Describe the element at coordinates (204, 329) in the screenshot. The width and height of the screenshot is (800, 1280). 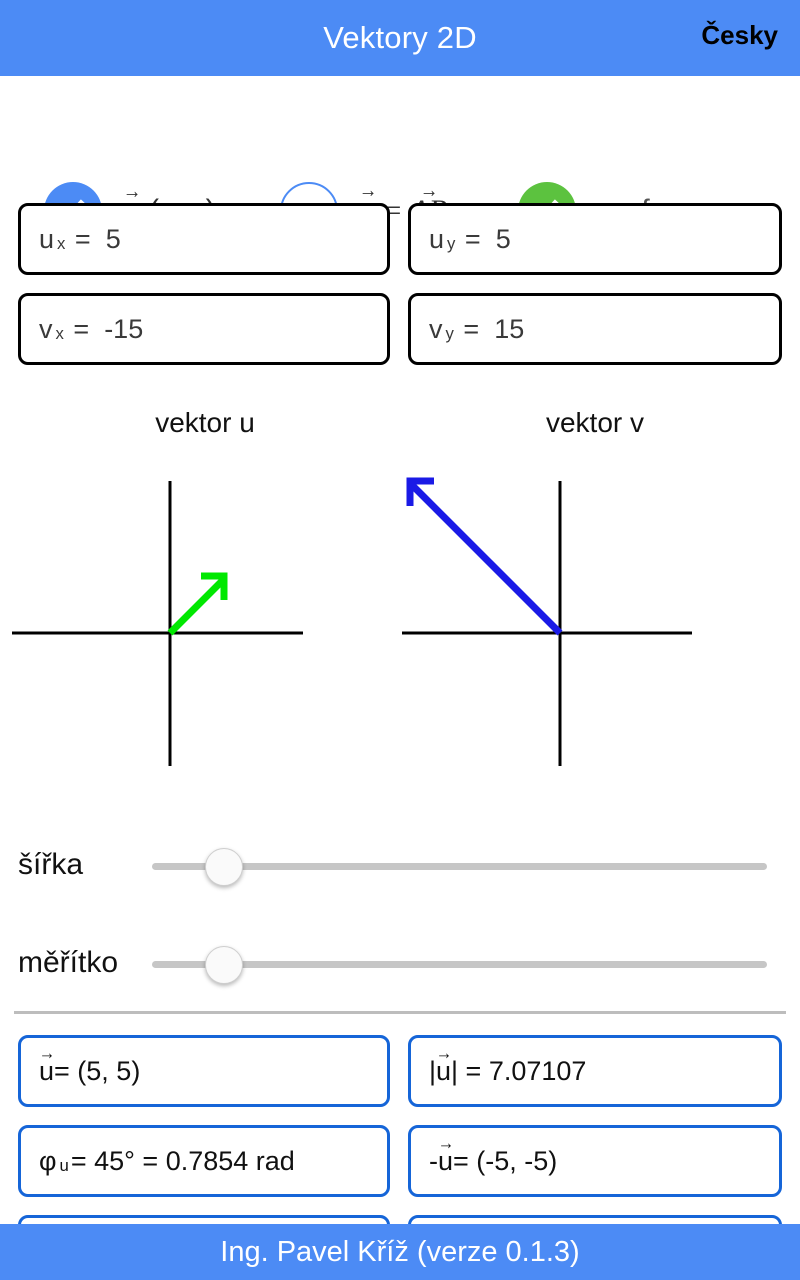
I see `input-vx: vx = -15` at that location.